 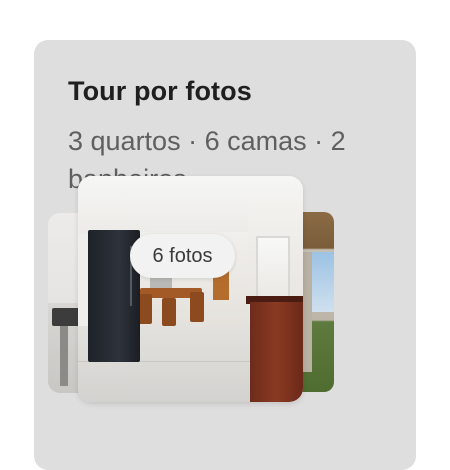 I want to click on photo-count-badge: 6 fotos, so click(x=182, y=256).